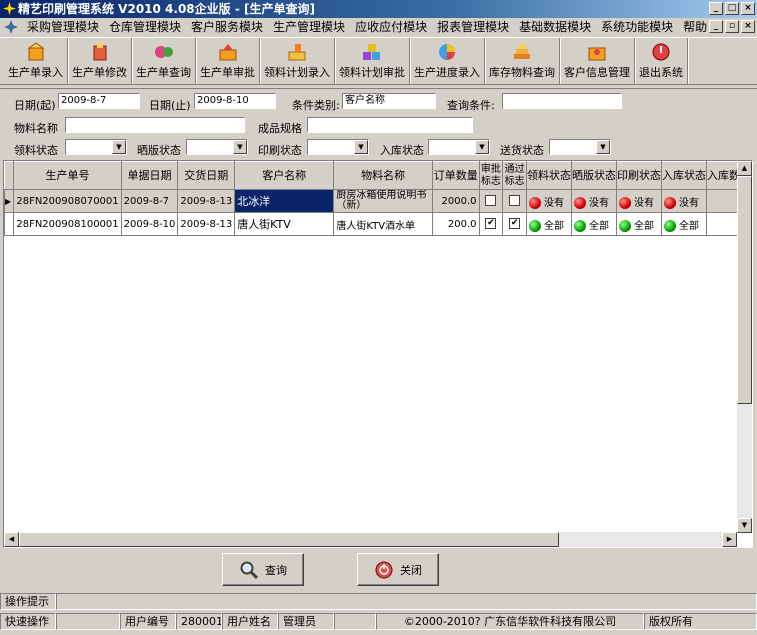  What do you see at coordinates (155, 125) in the screenshot?
I see `material-input` at bounding box center [155, 125].